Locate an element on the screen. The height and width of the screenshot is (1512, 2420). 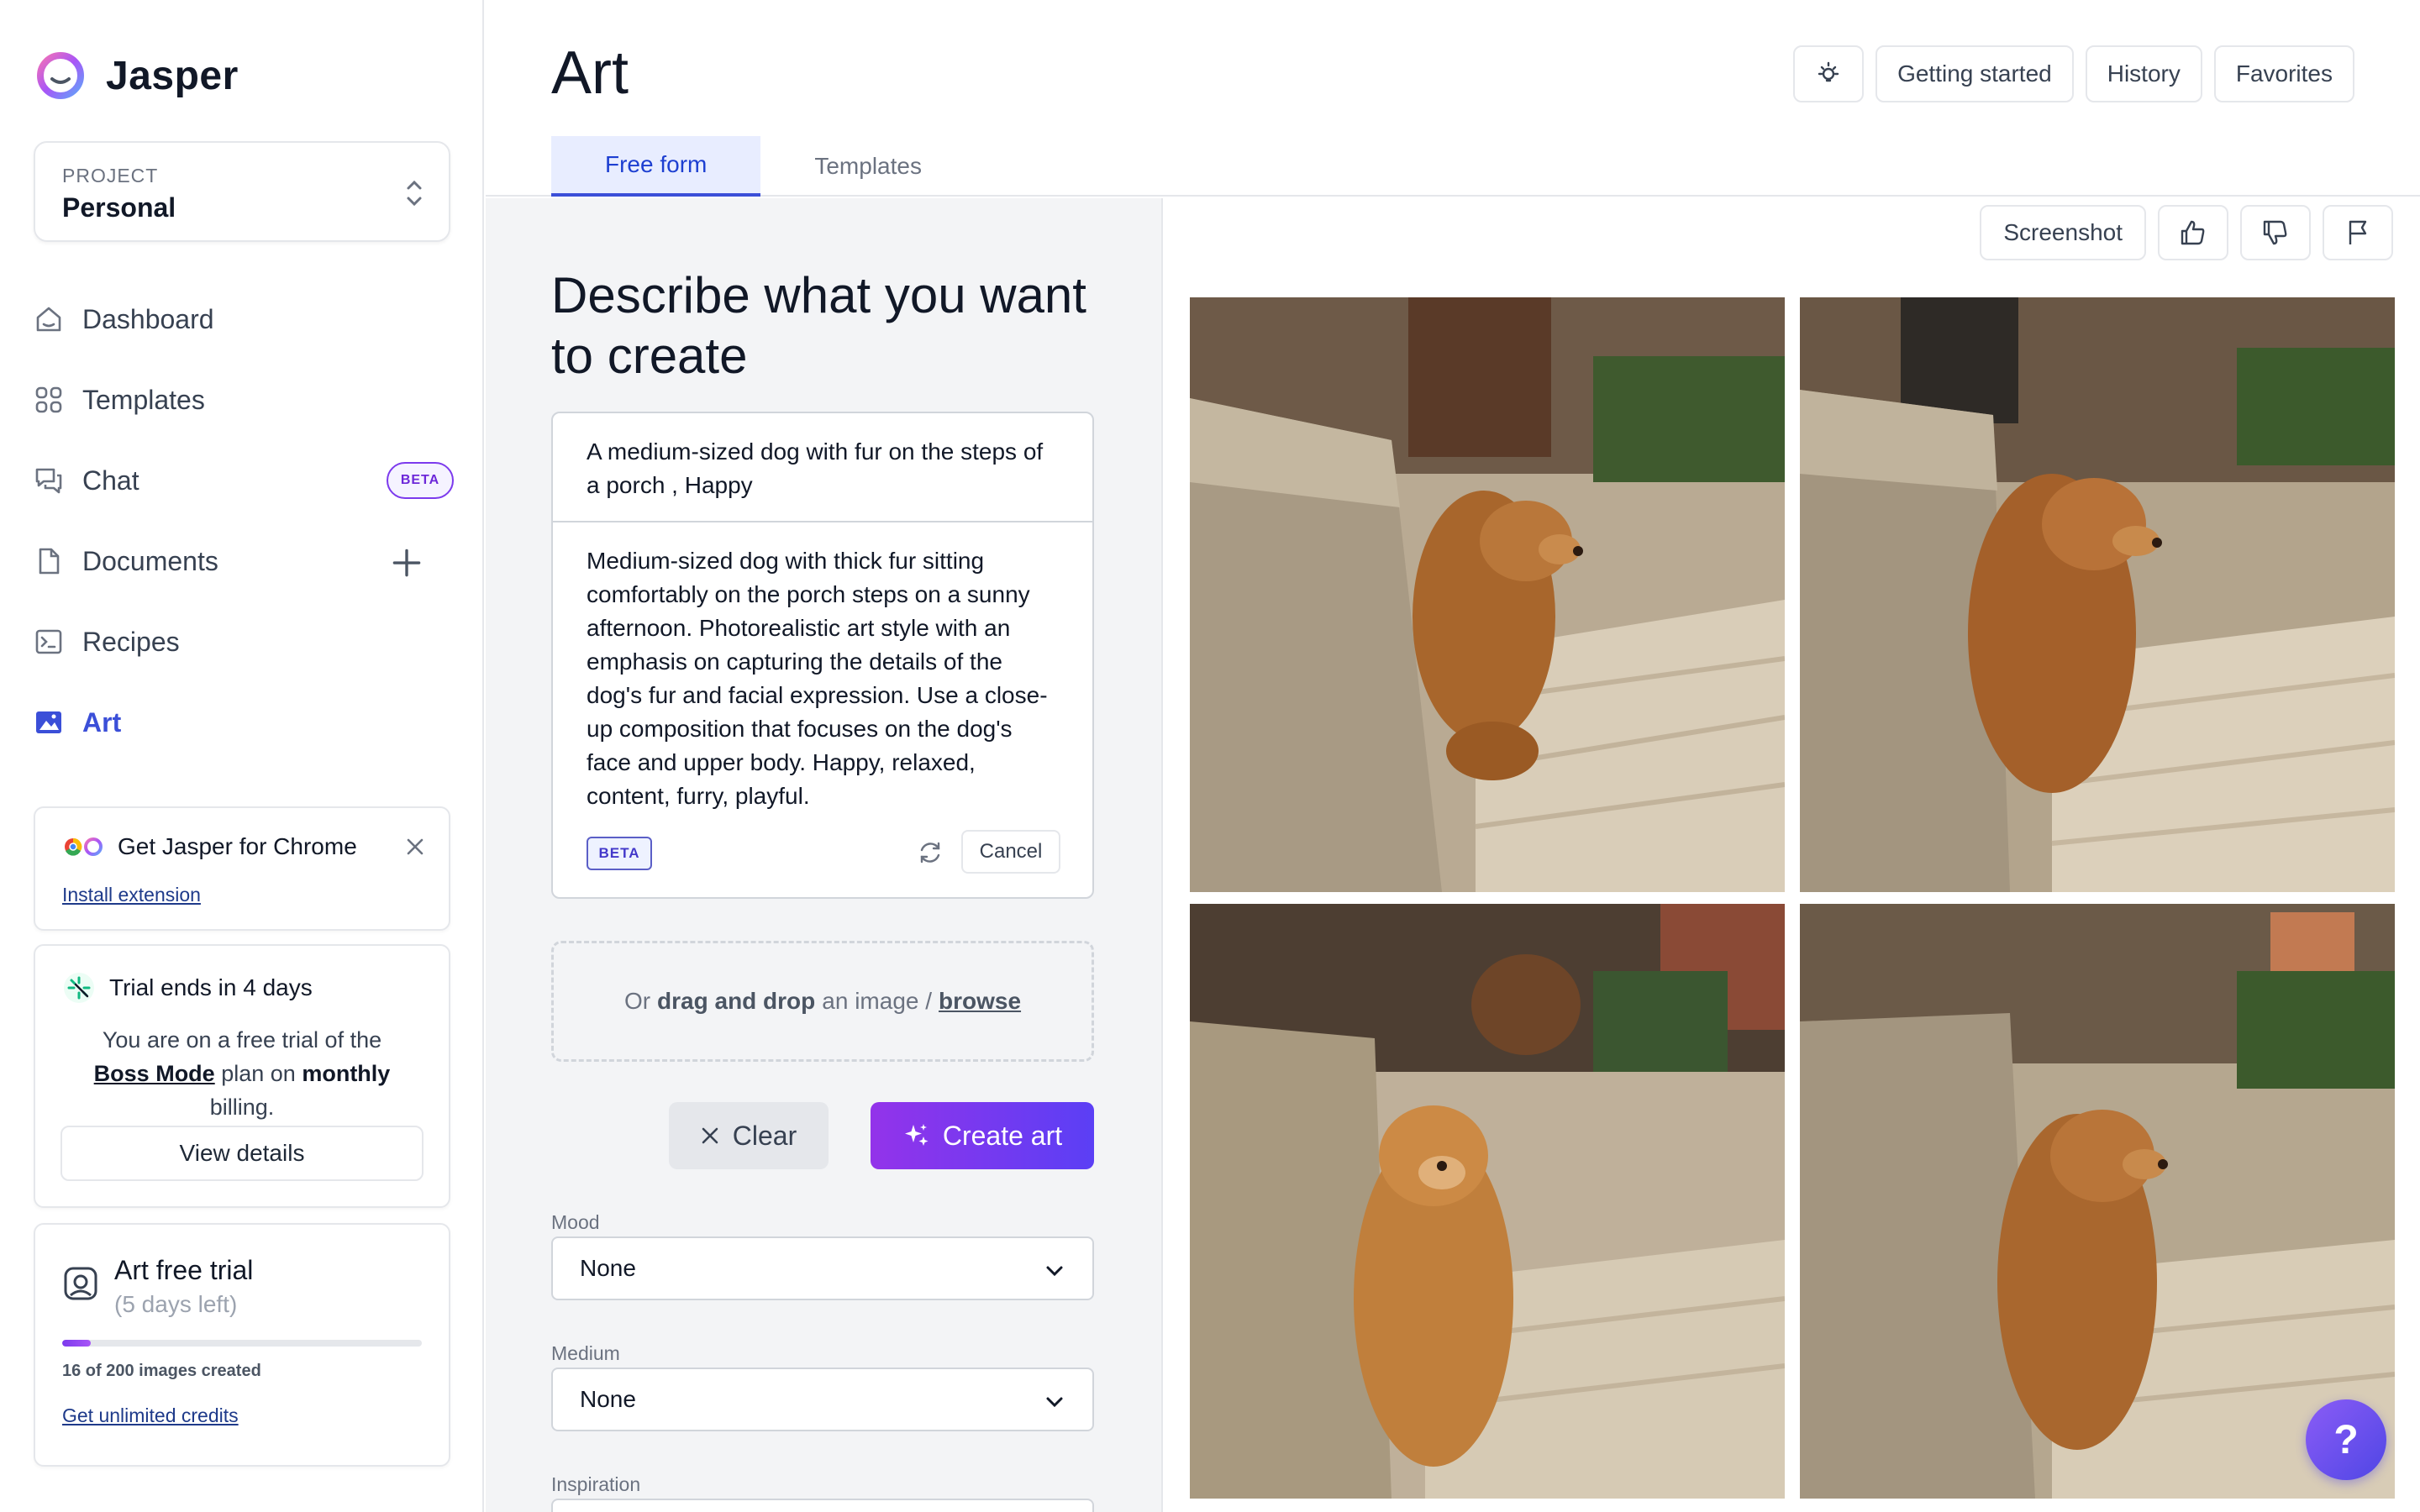
chrome-promo-title: Get Jasper for Chrome is located at coordinates (238, 846).